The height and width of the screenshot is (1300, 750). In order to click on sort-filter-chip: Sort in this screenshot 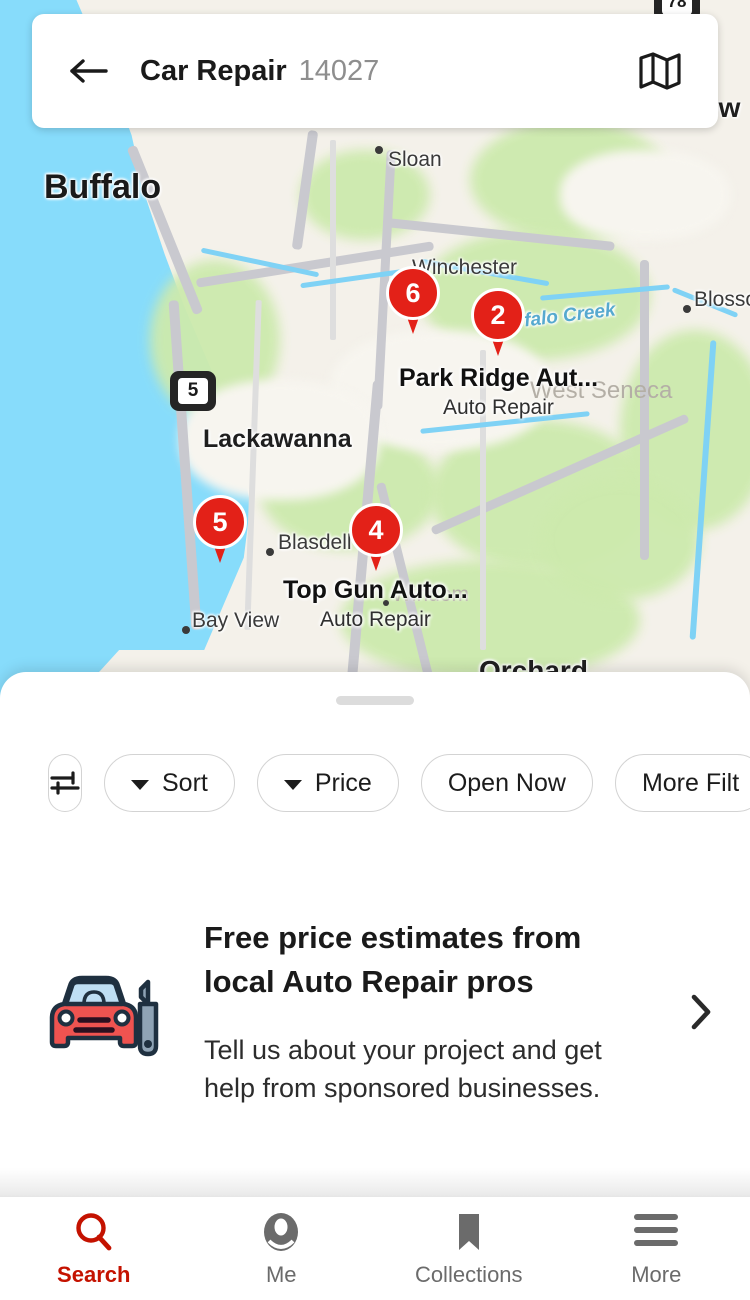, I will do `click(169, 783)`.